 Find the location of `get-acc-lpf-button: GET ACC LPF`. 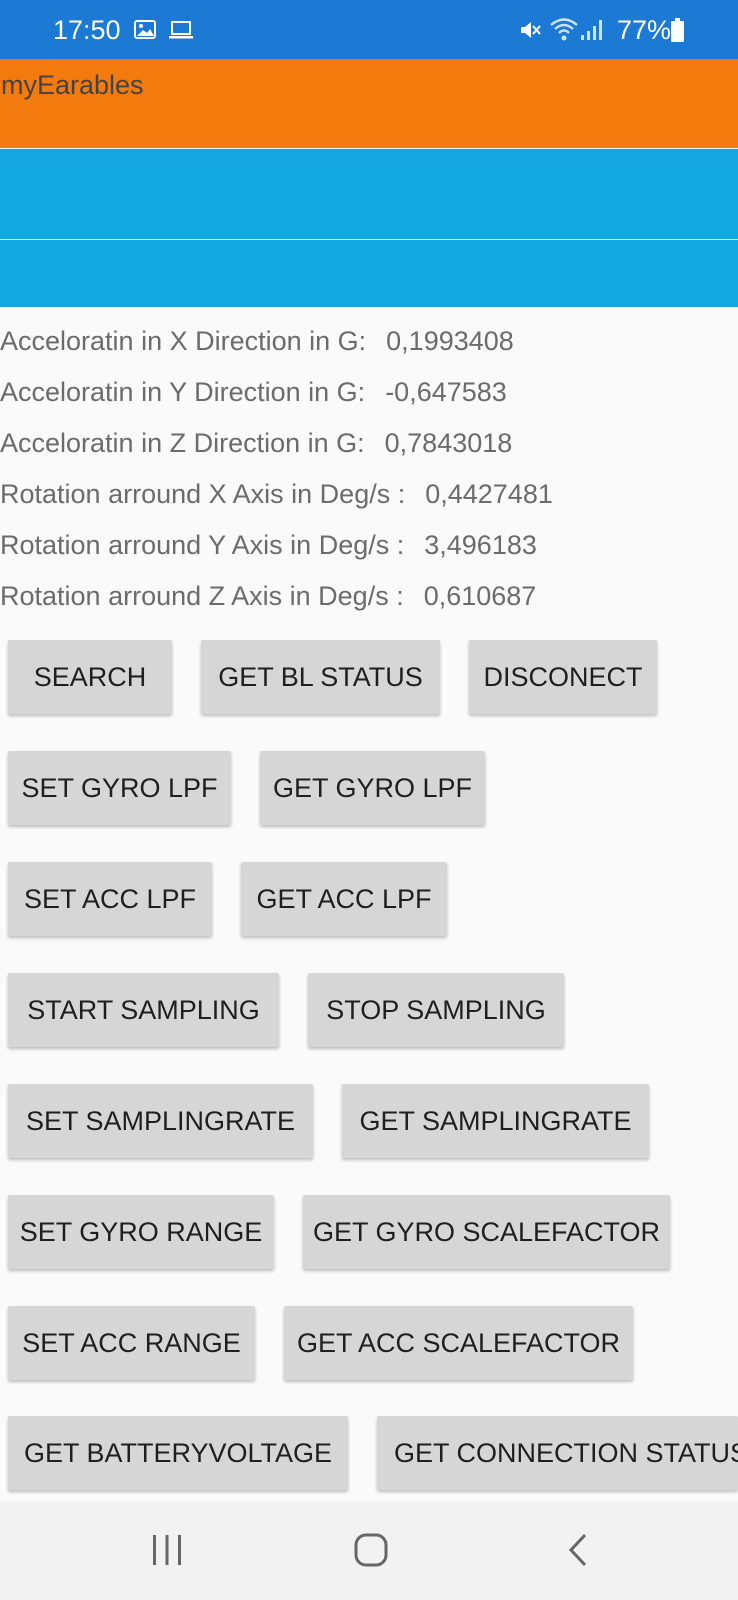

get-acc-lpf-button: GET ACC LPF is located at coordinates (344, 899).